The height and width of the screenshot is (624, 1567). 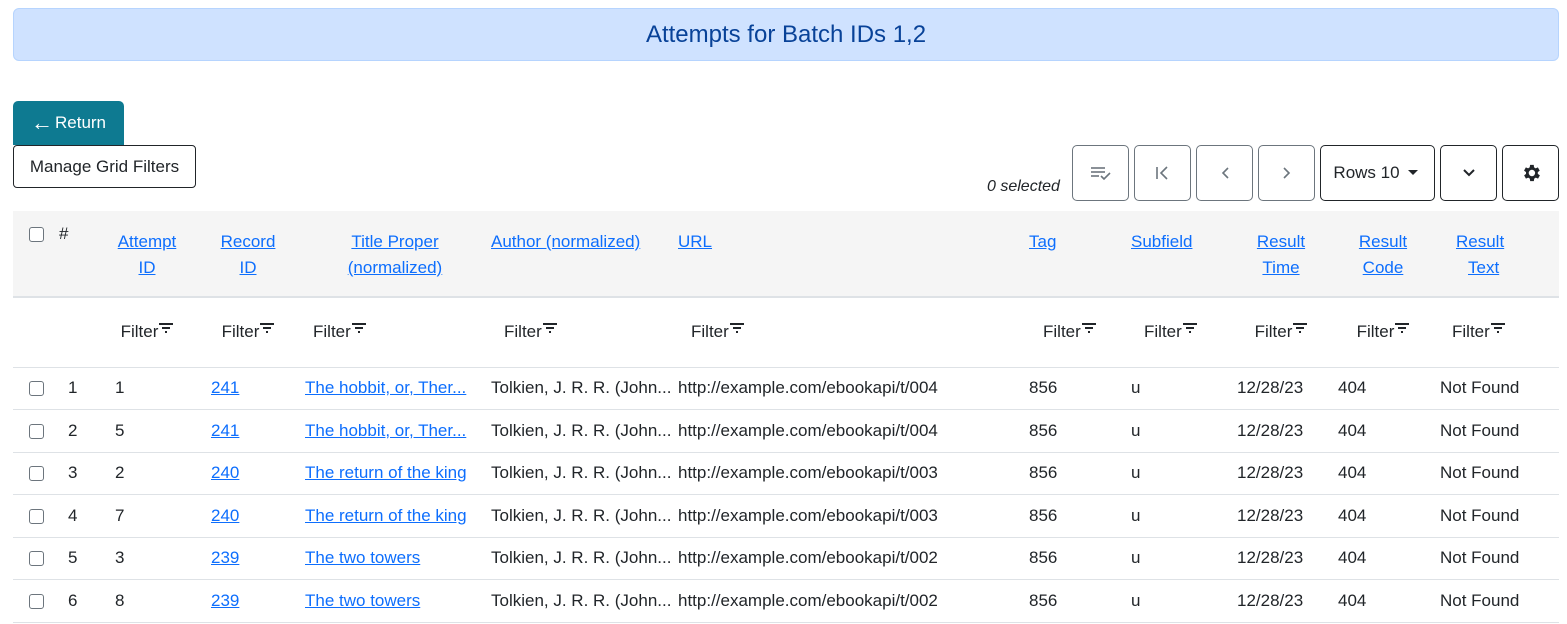 I want to click on column-header-url: URL, so click(x=695, y=241).